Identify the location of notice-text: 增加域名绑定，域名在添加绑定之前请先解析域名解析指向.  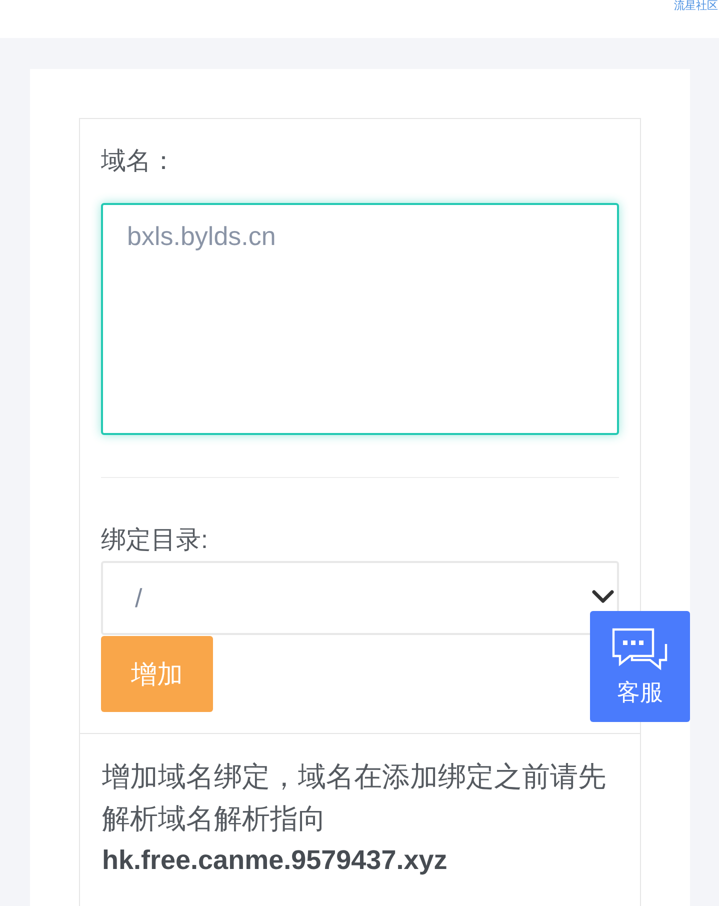
(354, 798).